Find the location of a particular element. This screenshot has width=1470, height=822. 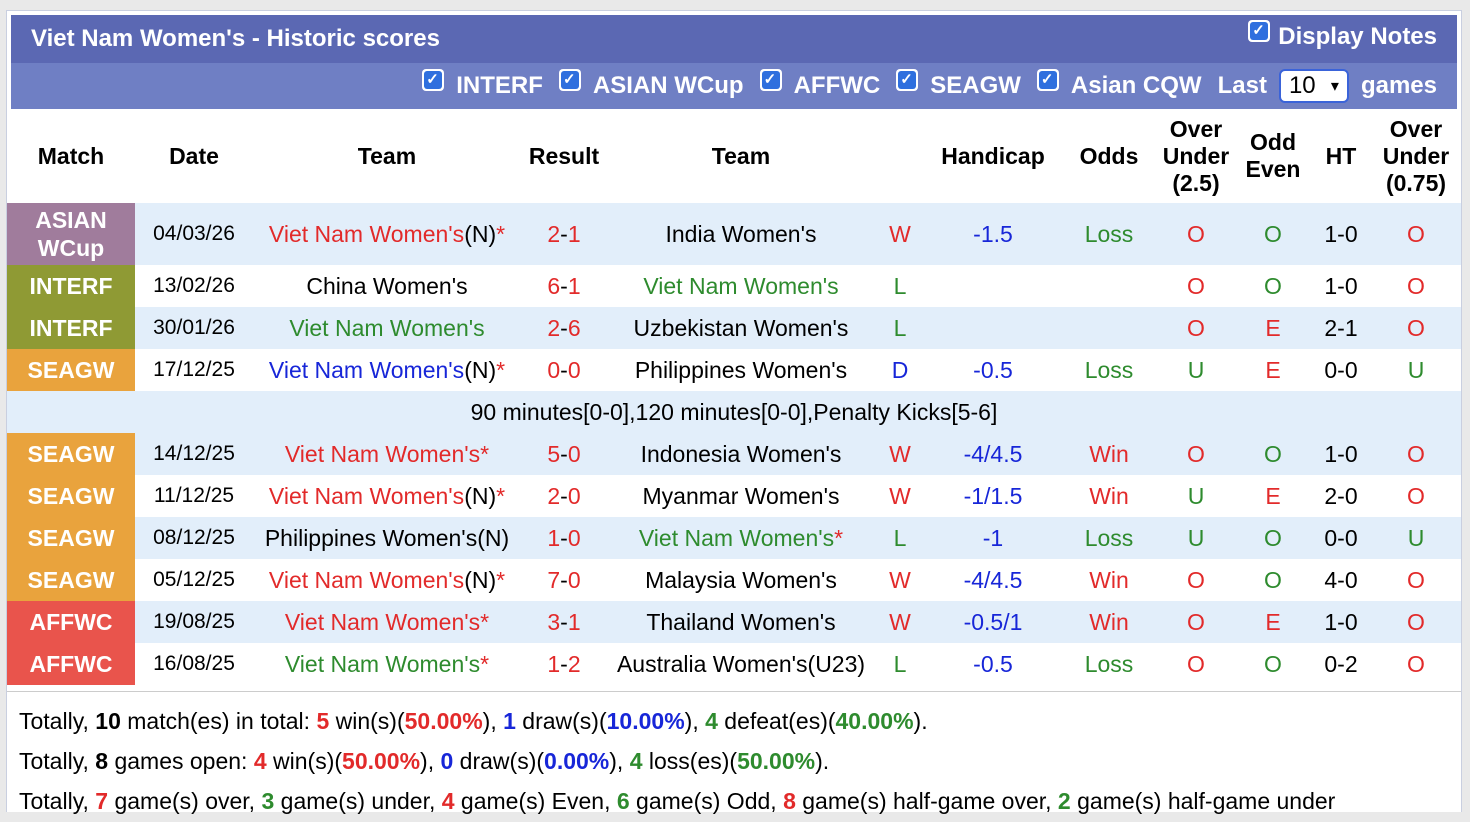

handicap-value: -4/4.5 is located at coordinates (993, 454).